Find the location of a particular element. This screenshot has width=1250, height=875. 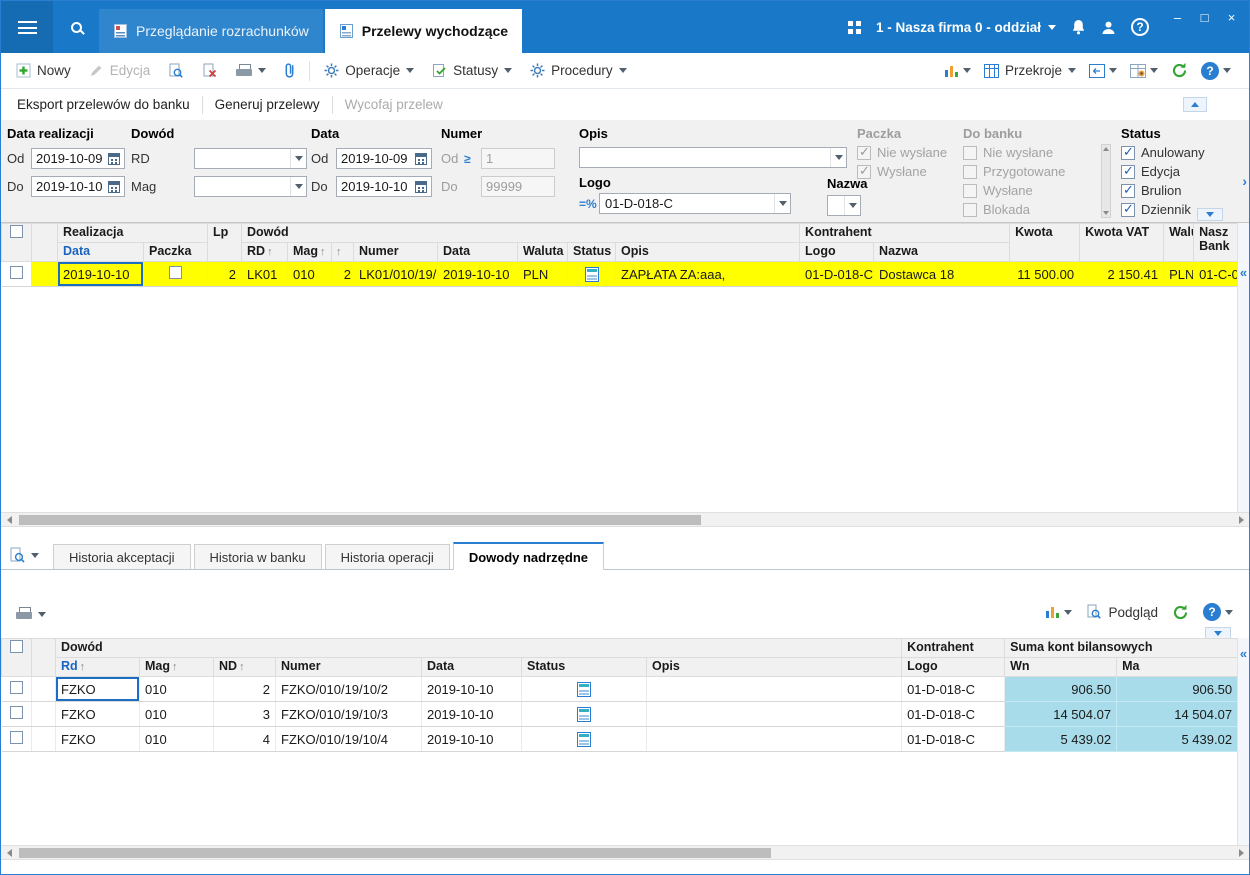

scroll-down-icon is located at coordinates (1106, 213).